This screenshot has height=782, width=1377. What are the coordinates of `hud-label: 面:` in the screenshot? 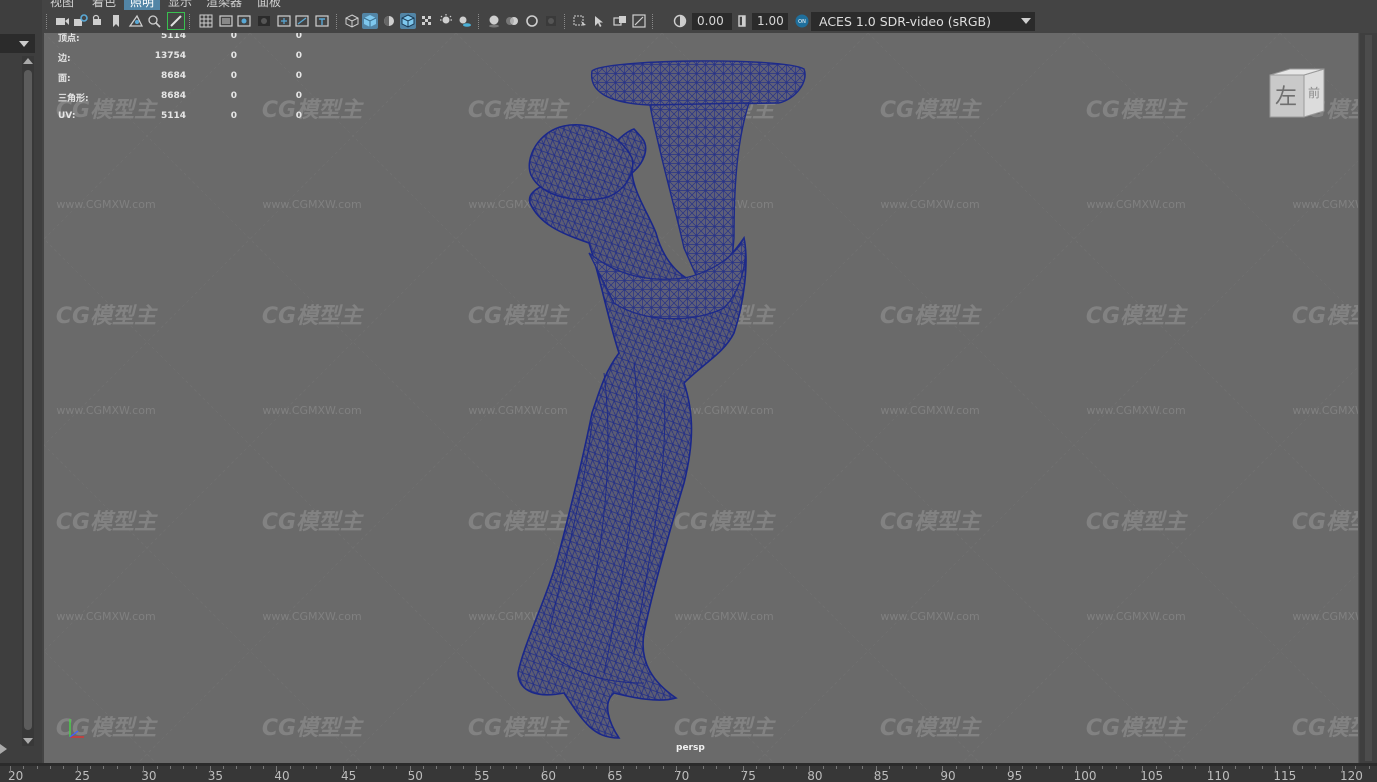 It's located at (64, 79).